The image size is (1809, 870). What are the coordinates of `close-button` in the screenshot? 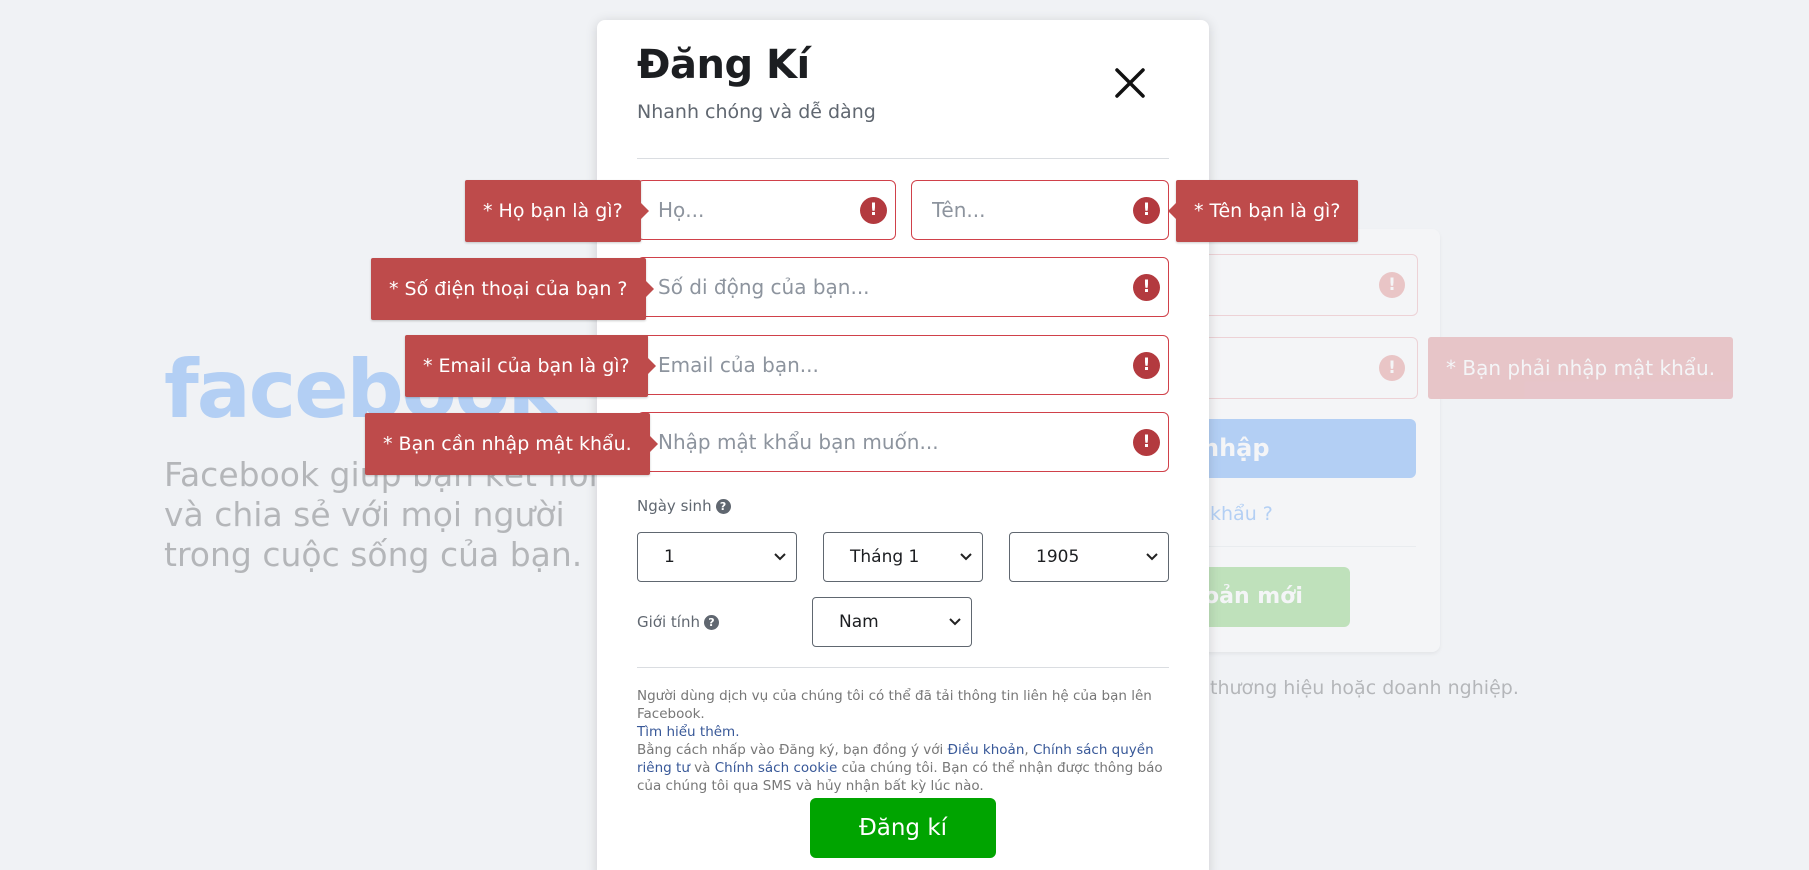 It's located at (1130, 83).